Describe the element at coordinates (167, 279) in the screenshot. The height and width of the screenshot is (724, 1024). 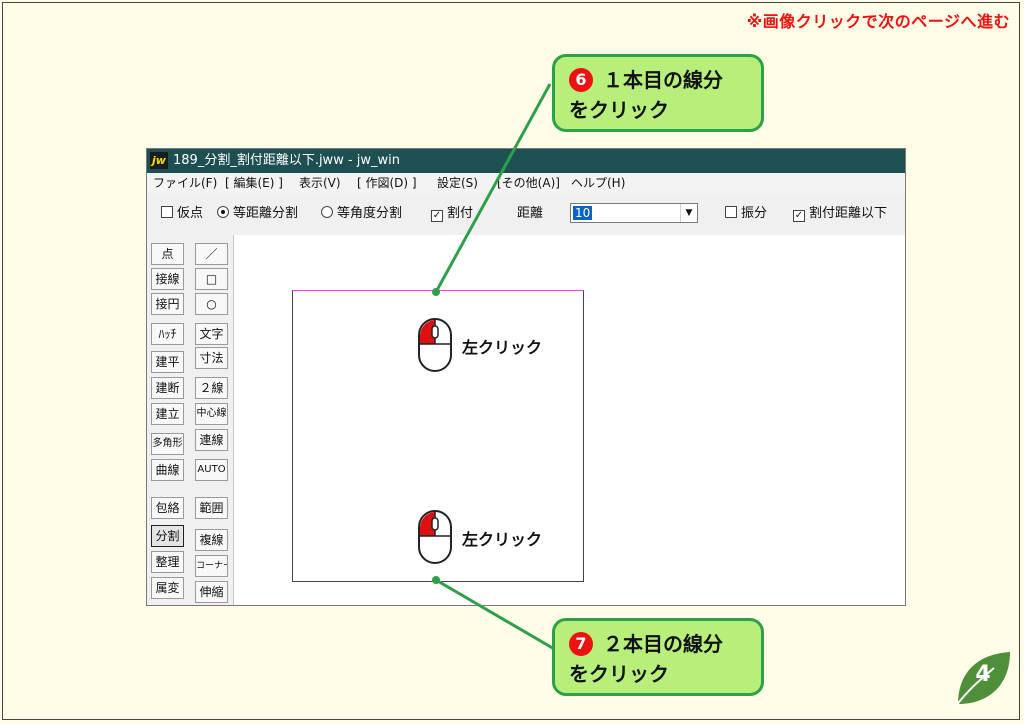
I see `tool-tangent-line: 接線` at that location.